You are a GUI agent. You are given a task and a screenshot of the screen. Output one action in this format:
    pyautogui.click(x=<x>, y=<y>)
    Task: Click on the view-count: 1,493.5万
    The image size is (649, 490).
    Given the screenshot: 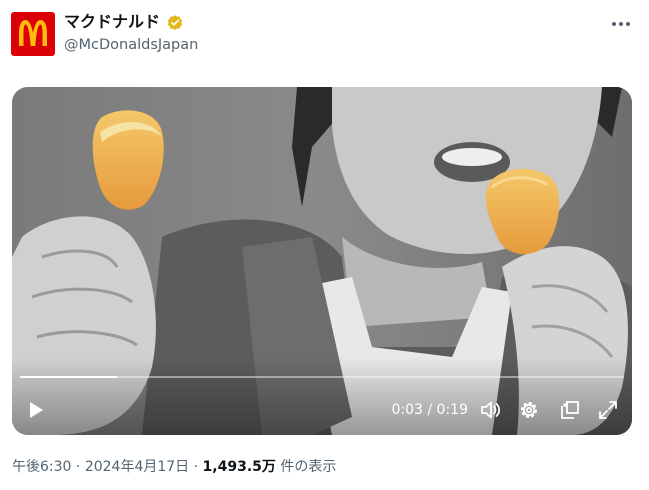 What is the action you would take?
    pyautogui.click(x=239, y=467)
    